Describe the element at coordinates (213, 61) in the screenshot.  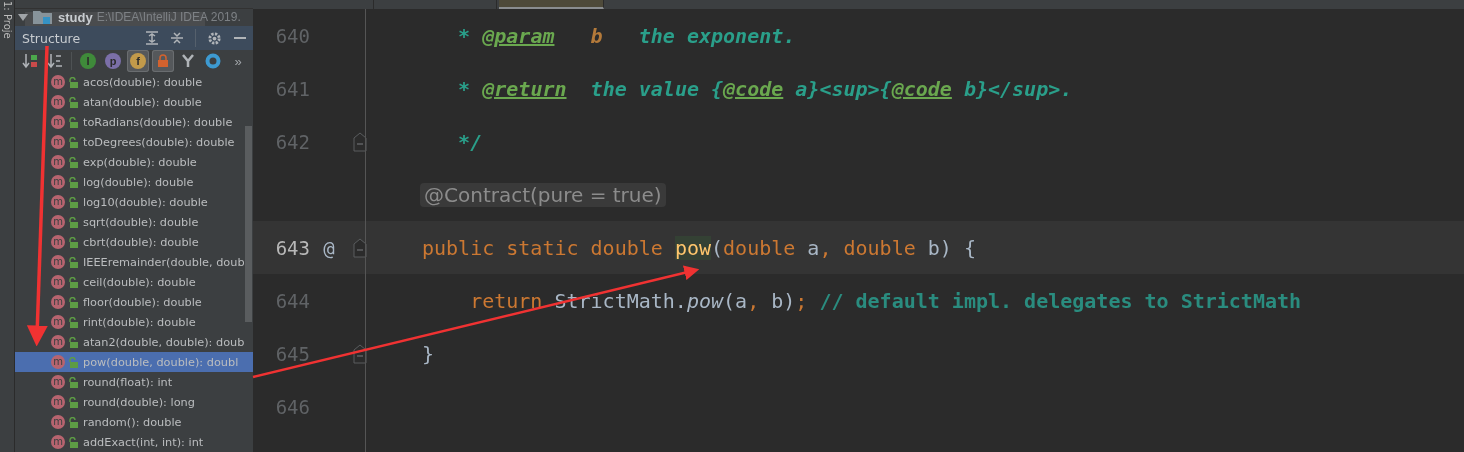
I see `ring-icon` at that location.